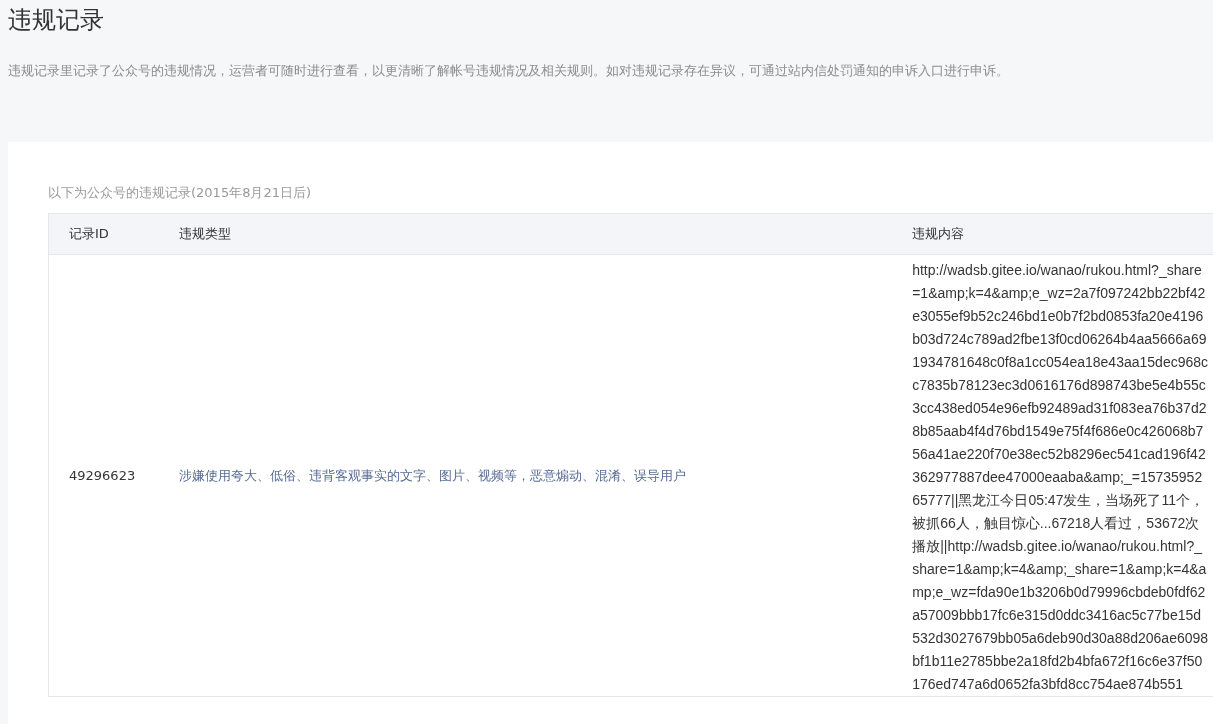  I want to click on page-title: 违规记录, so click(56, 20).